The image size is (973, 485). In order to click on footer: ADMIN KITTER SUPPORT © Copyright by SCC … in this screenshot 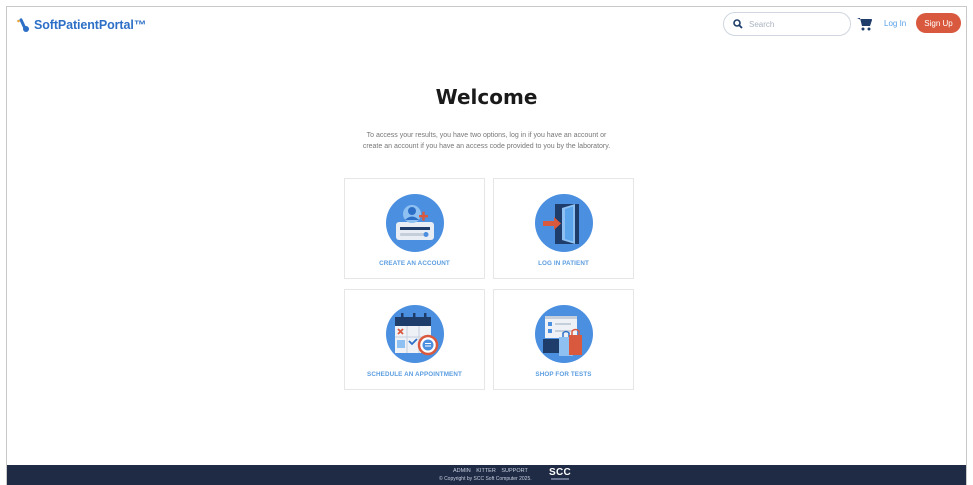, I will do `click(486, 475)`.